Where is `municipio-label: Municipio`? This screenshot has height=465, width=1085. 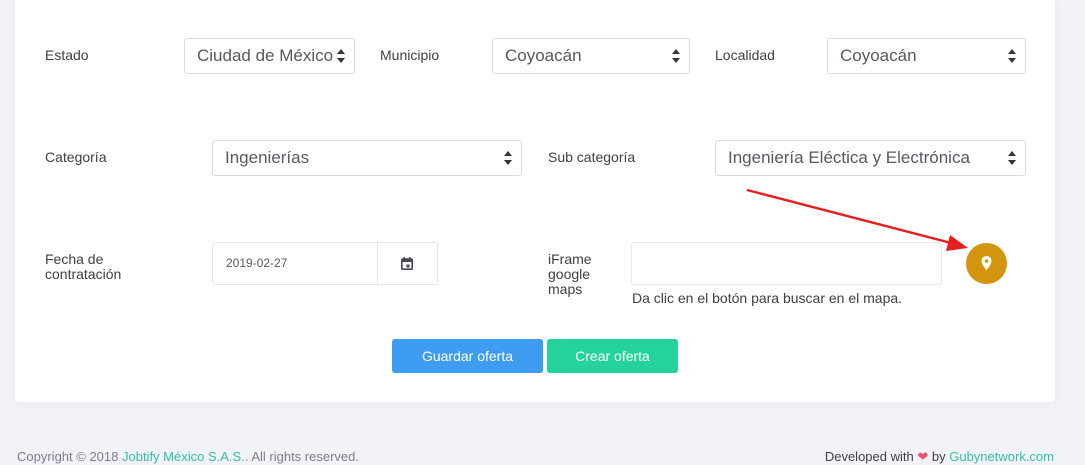
municipio-label: Municipio is located at coordinates (410, 55).